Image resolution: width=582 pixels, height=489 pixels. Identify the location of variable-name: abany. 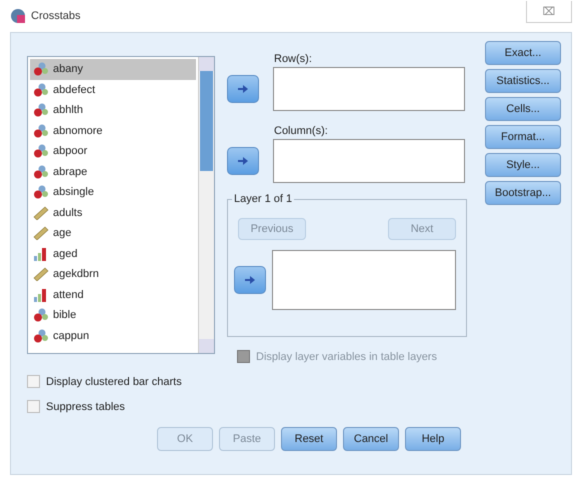
(68, 69).